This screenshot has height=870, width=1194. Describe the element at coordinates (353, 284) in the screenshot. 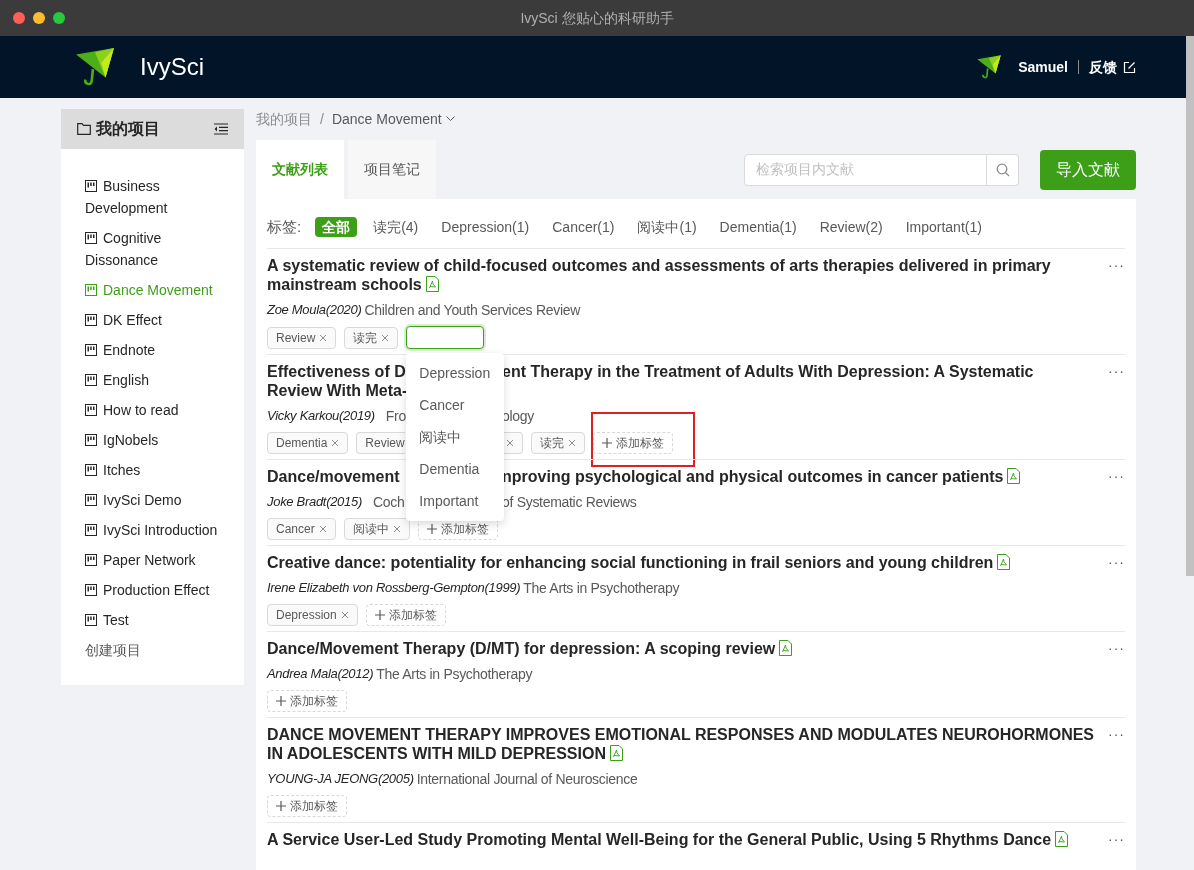

I see `article-title: mainstream schools` at that location.